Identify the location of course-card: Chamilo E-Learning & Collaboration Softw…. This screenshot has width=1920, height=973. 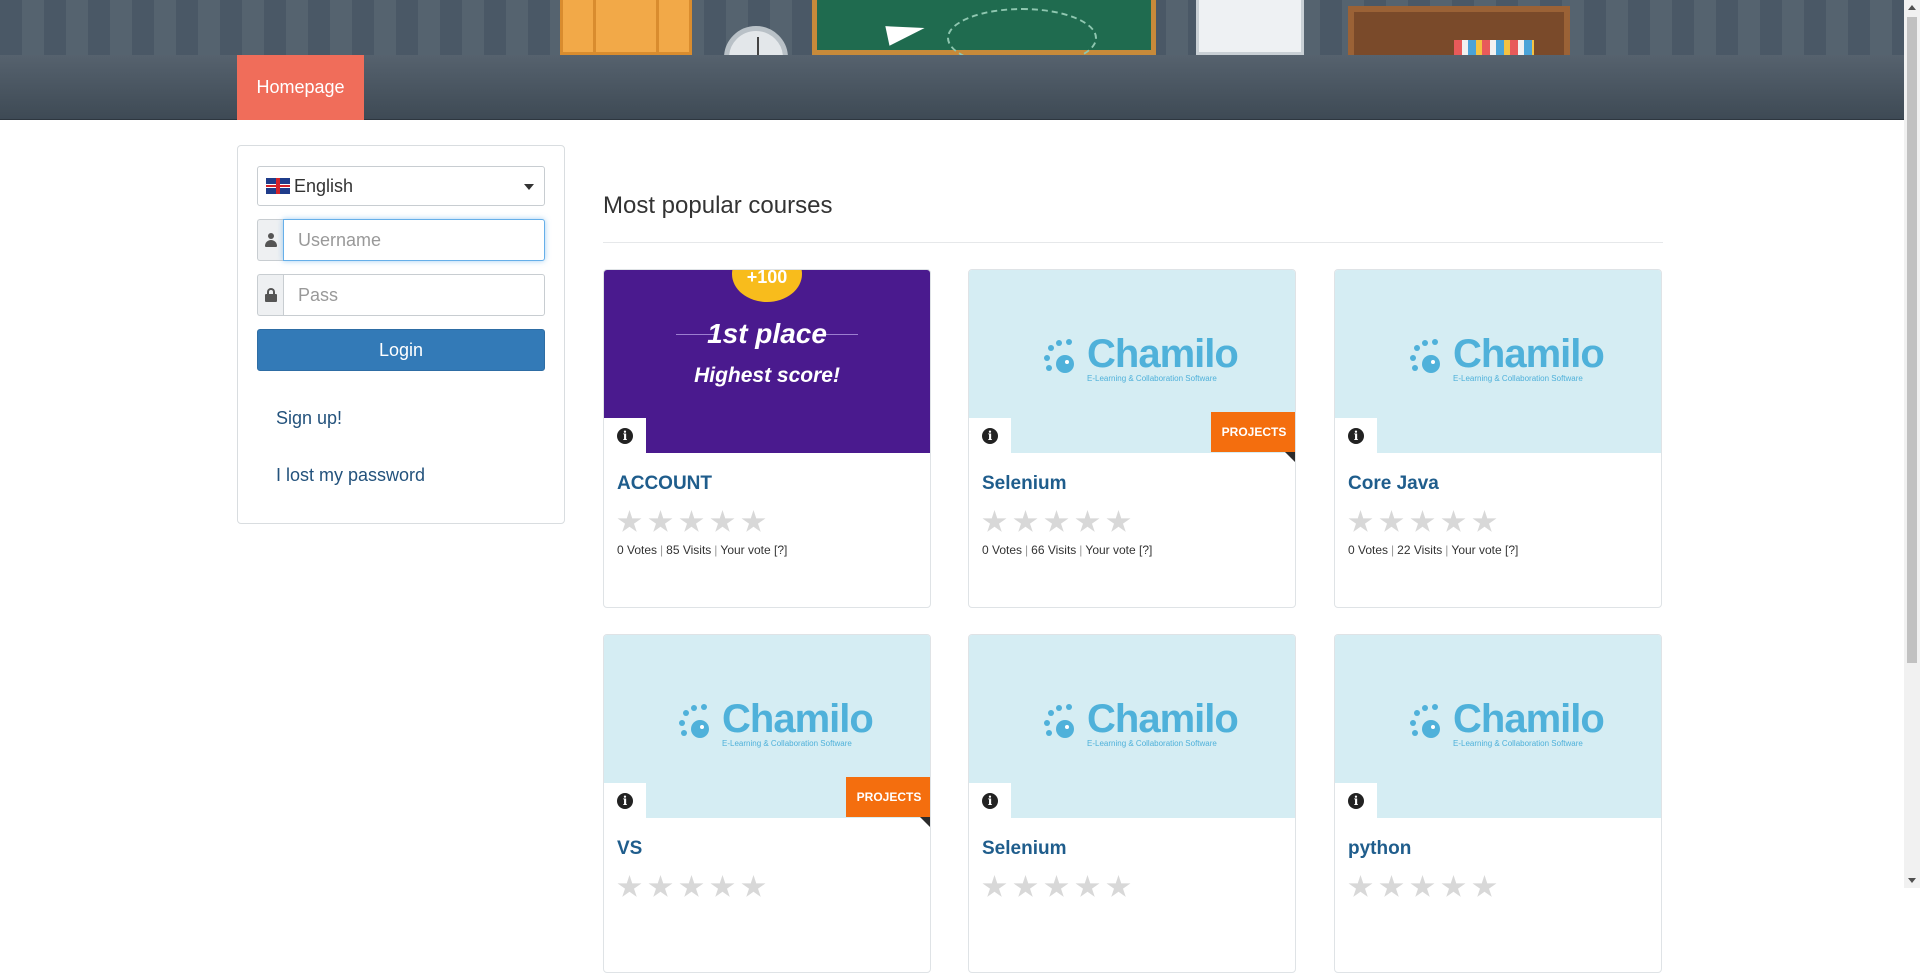
(1498, 438).